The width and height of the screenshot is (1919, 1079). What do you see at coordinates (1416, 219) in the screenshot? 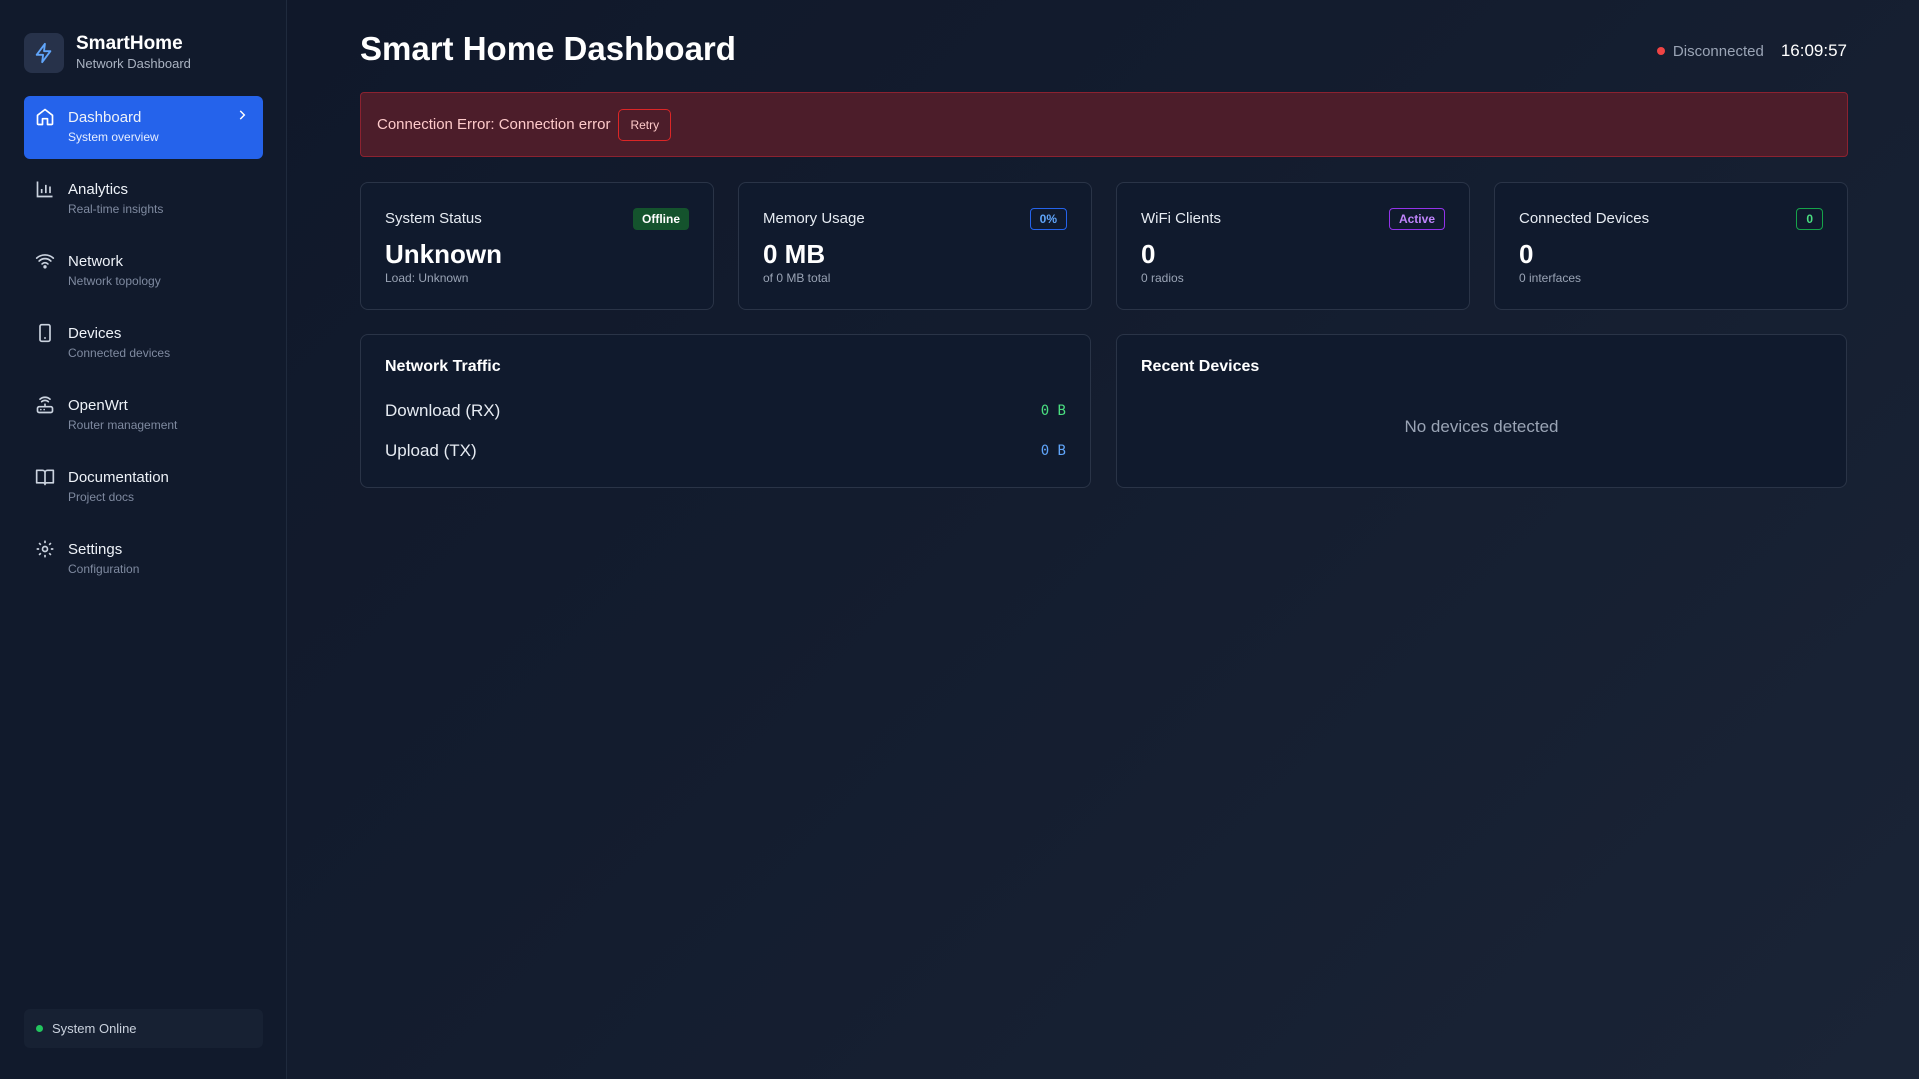
I see `active-badge: Active` at bounding box center [1416, 219].